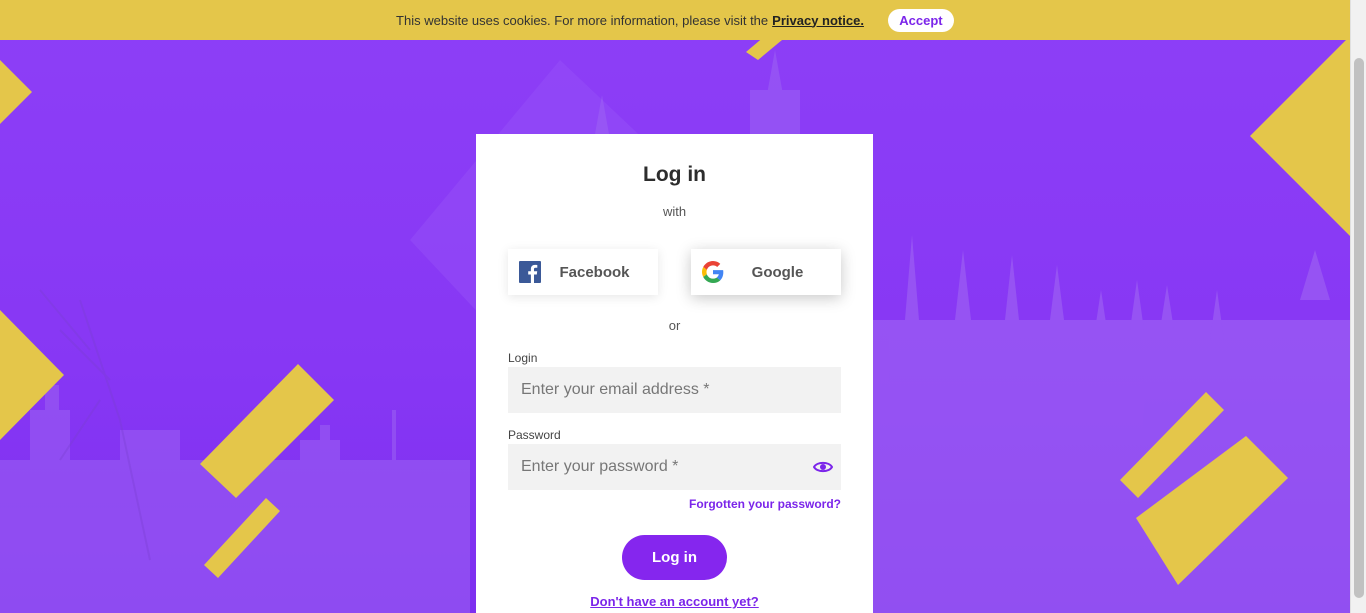  I want to click on eye-icon, so click(823, 467).